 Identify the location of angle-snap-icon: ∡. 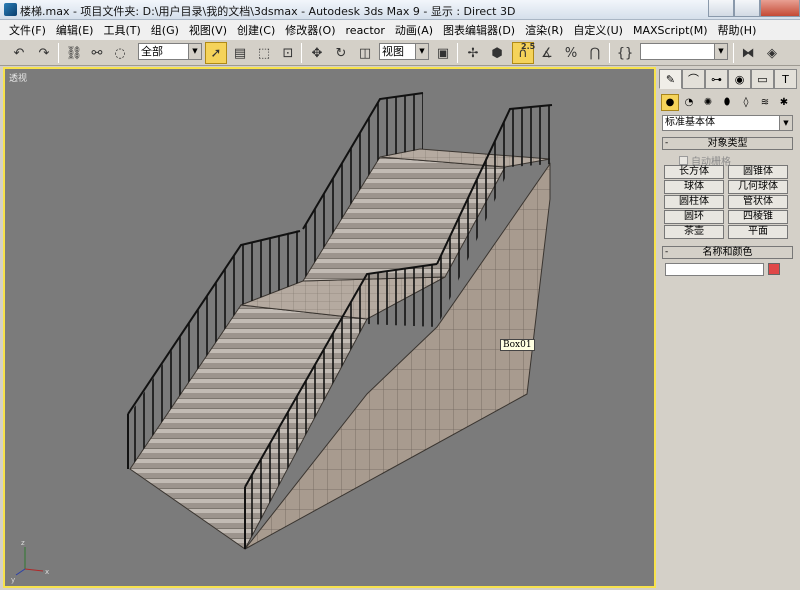
(547, 53).